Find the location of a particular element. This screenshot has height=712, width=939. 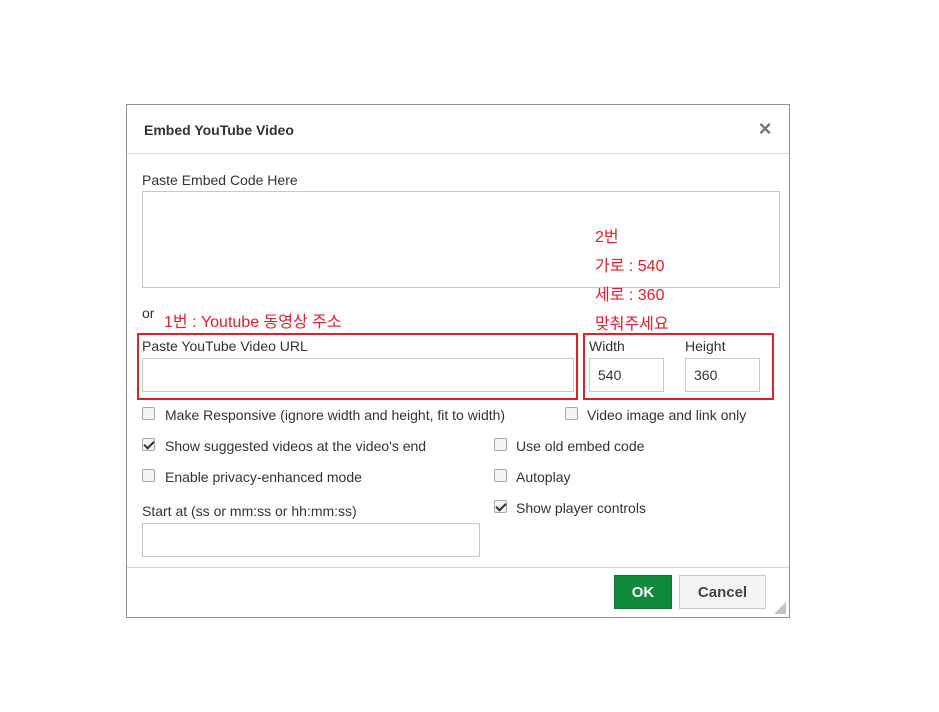

annotation-2-line3: 세로 : 360 is located at coordinates (630, 295).